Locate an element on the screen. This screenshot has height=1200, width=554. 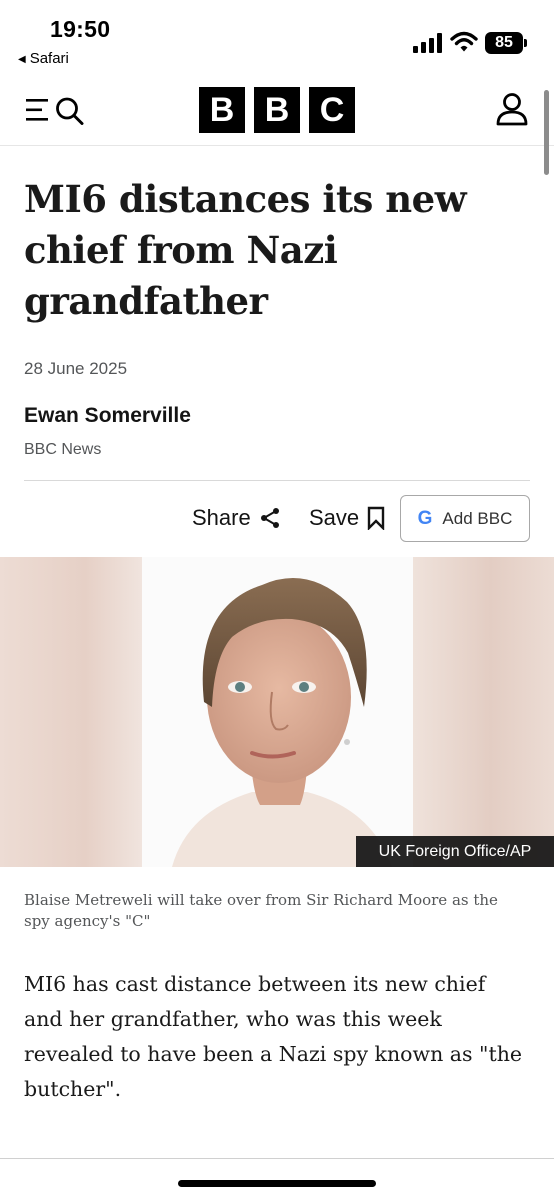
author-name: Ewan Somerville is located at coordinates (107, 415).